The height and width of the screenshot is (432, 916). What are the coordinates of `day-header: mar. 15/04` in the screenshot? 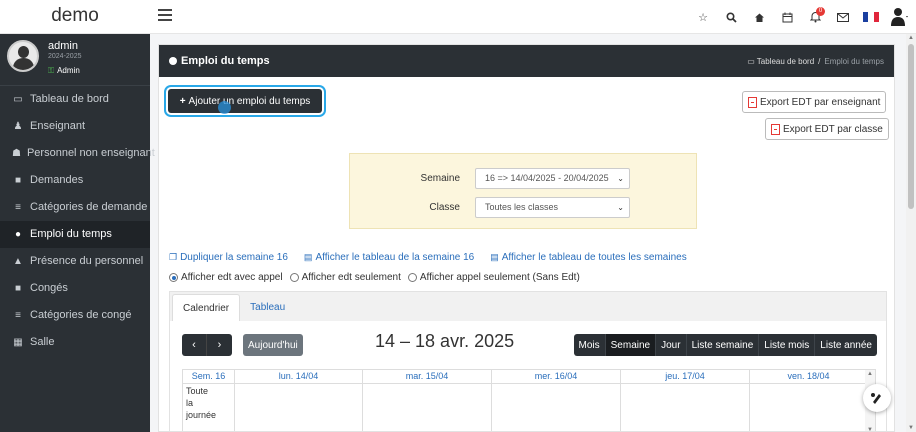 It's located at (427, 376).